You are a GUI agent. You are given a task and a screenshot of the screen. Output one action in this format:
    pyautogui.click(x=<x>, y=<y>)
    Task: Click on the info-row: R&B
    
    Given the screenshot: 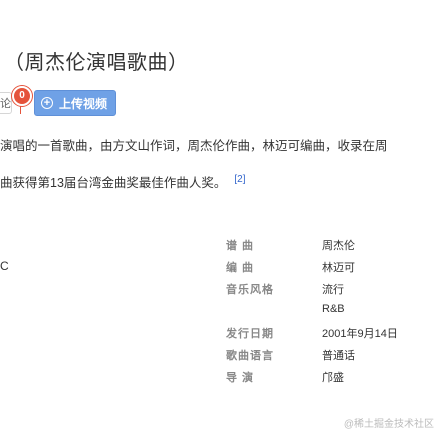 What is the action you would take?
    pyautogui.click(x=219, y=314)
    